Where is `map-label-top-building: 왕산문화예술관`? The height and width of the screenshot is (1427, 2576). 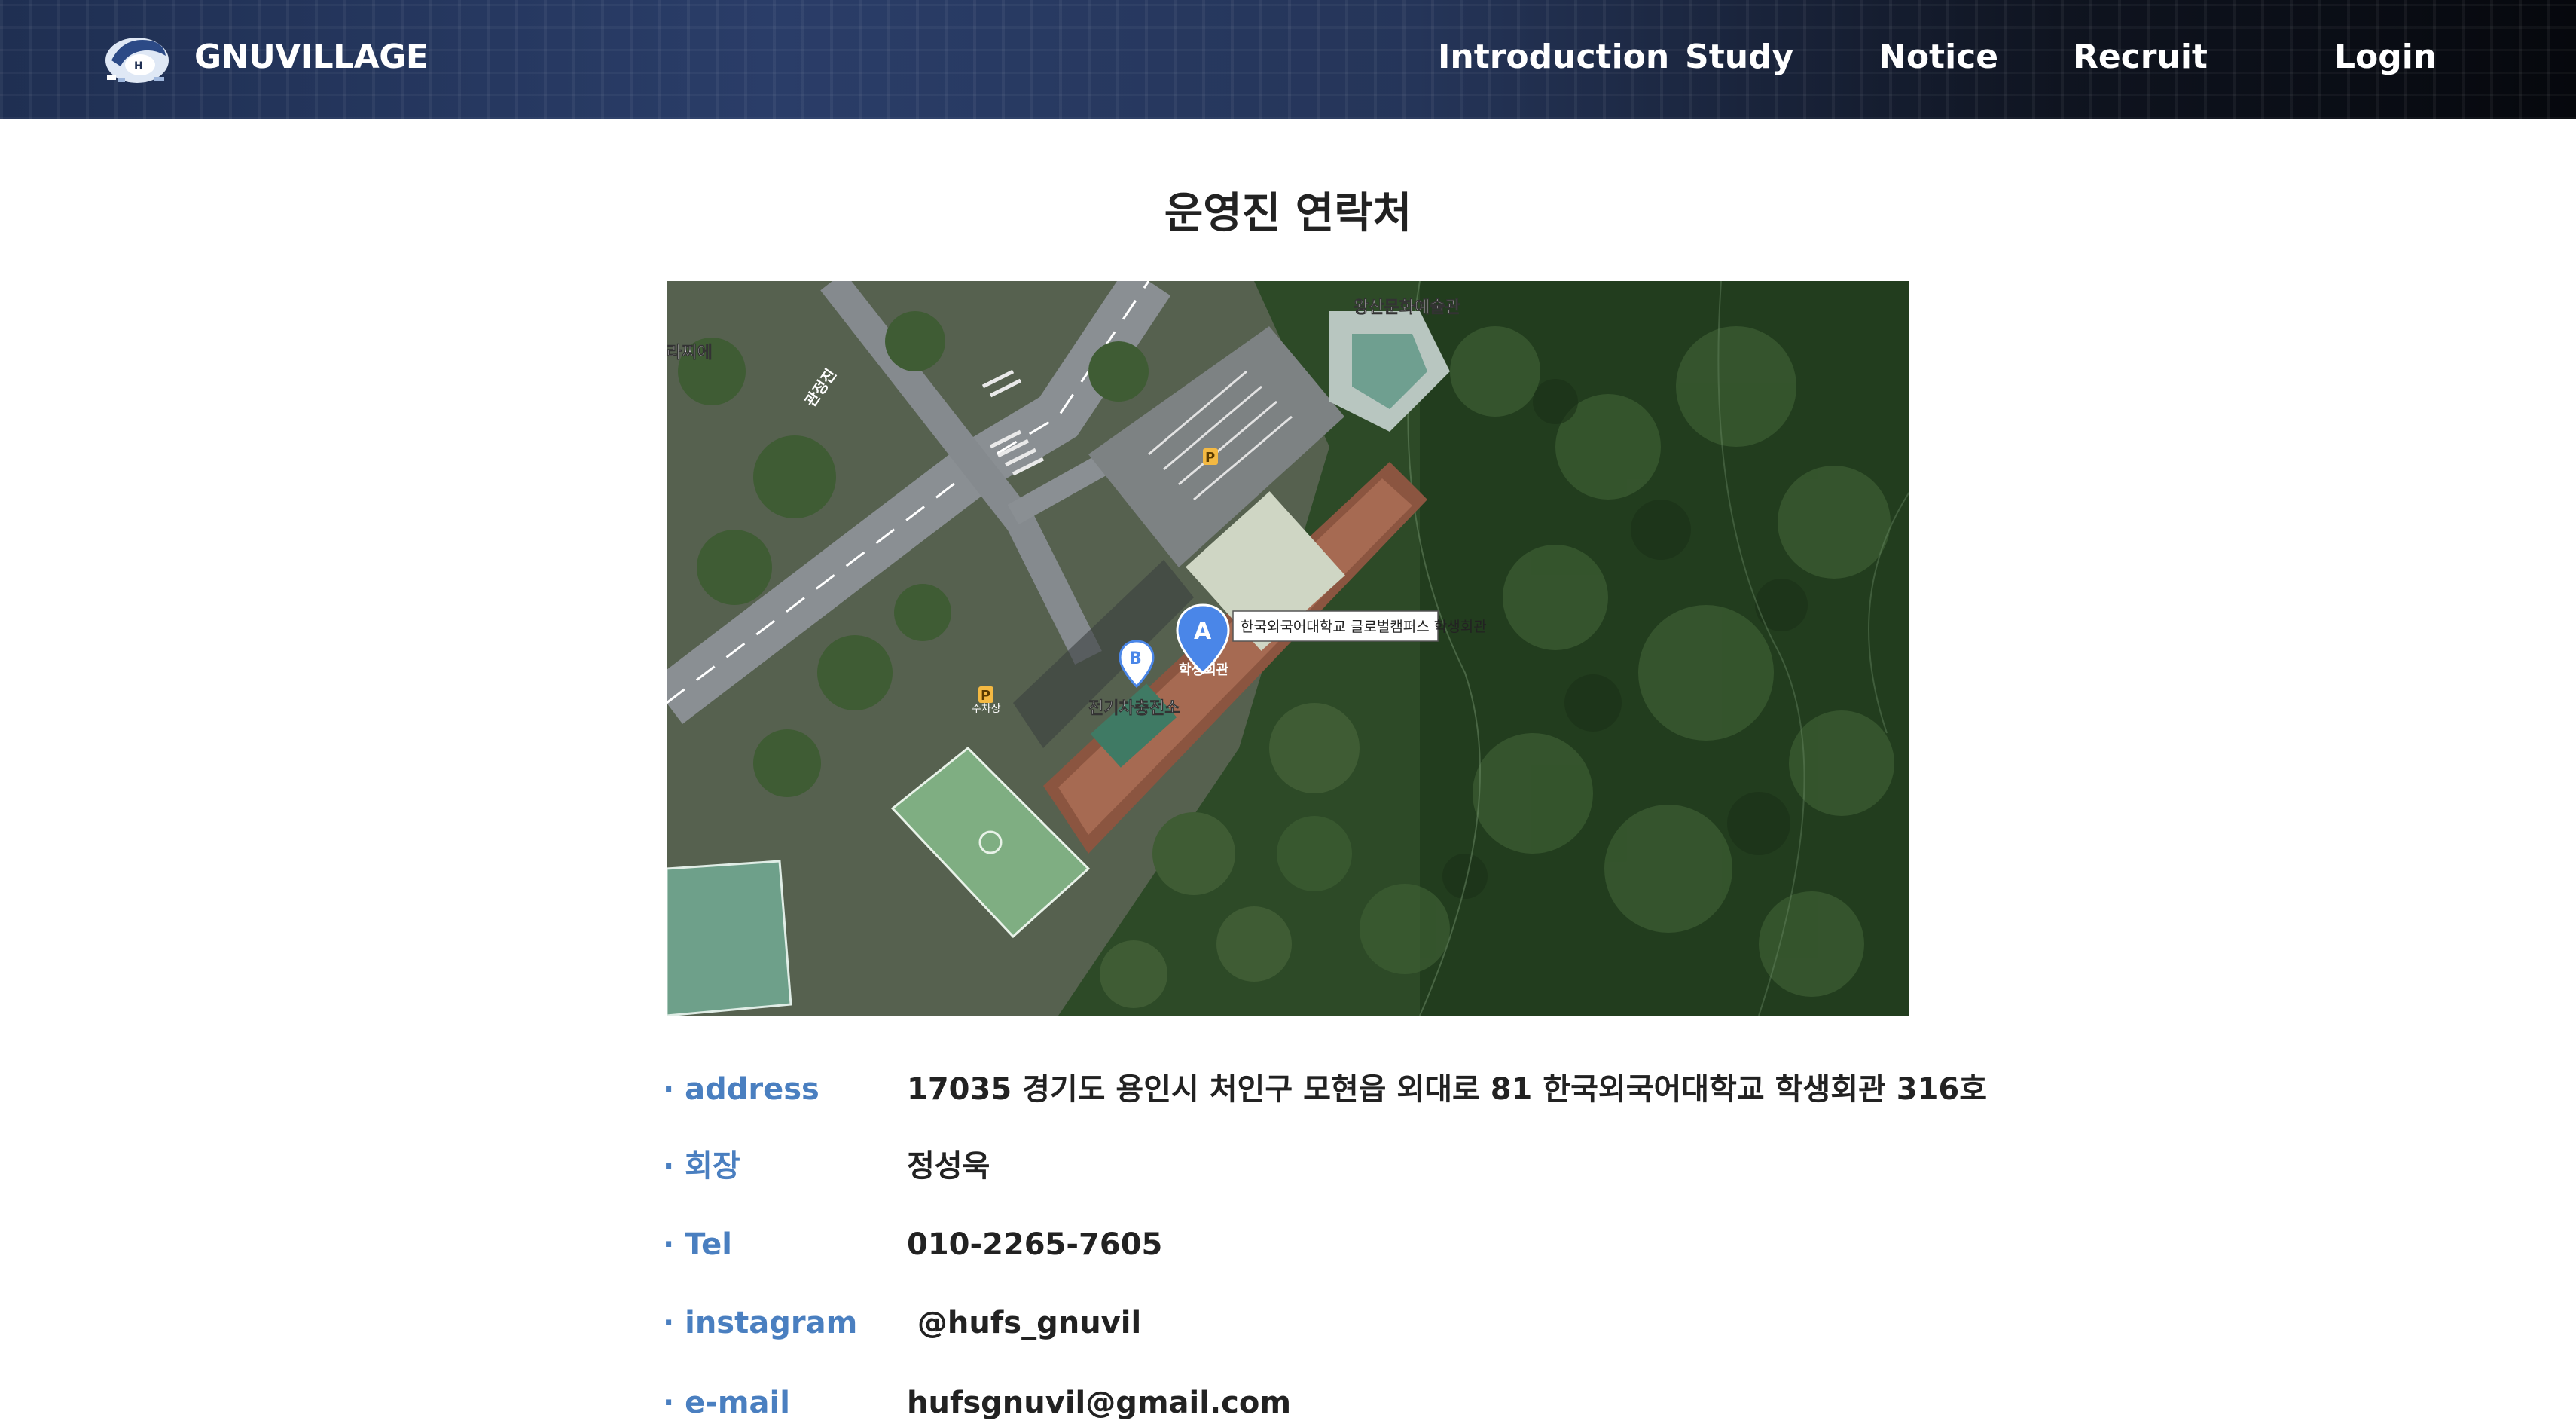
map-label-top-building: 왕산문화예술관 is located at coordinates (1407, 308).